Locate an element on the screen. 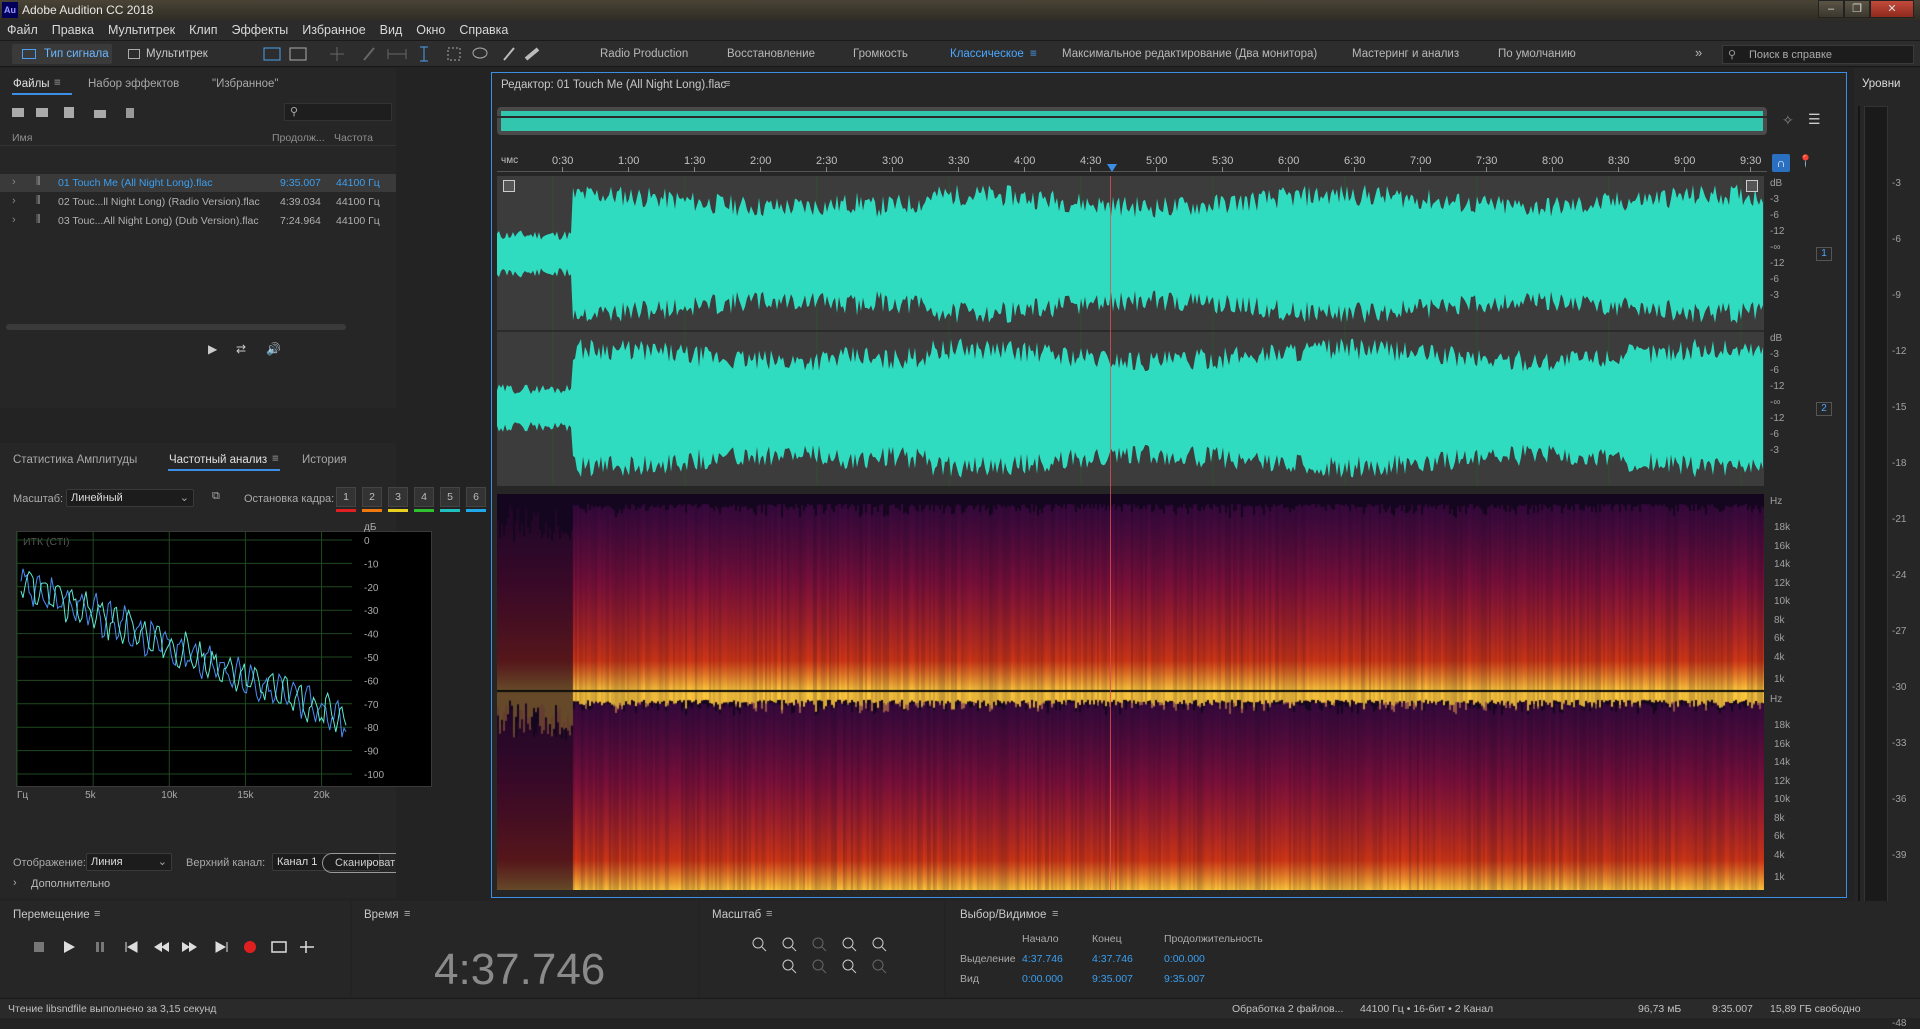  workspace-restoration: Восстановление is located at coordinates (771, 54).